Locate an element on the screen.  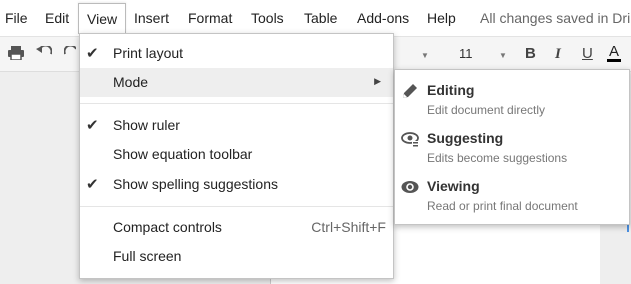
menu-item-show-ruler: ✔ Show ruler is located at coordinates (236, 125).